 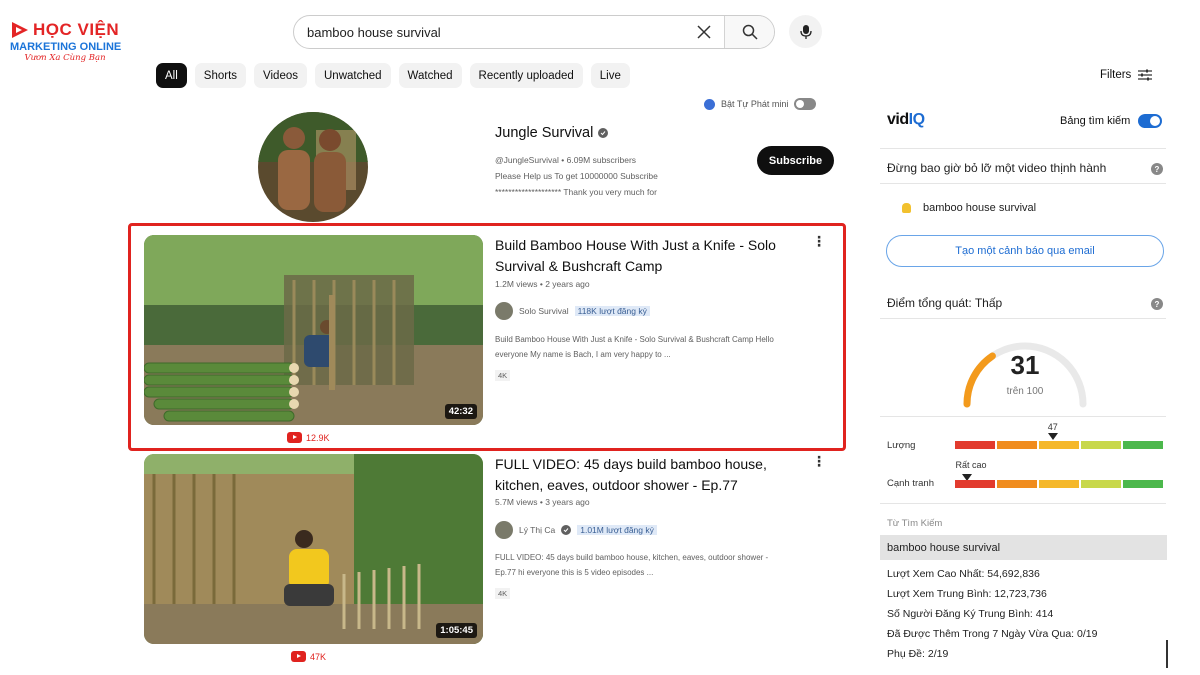 I want to click on keyword-row: bamboo house survival, so click(x=1023, y=547).